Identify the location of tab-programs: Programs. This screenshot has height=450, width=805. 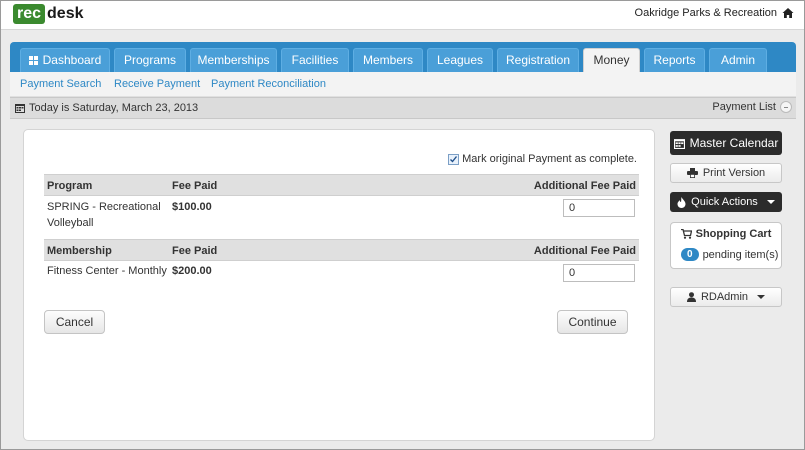
(150, 60).